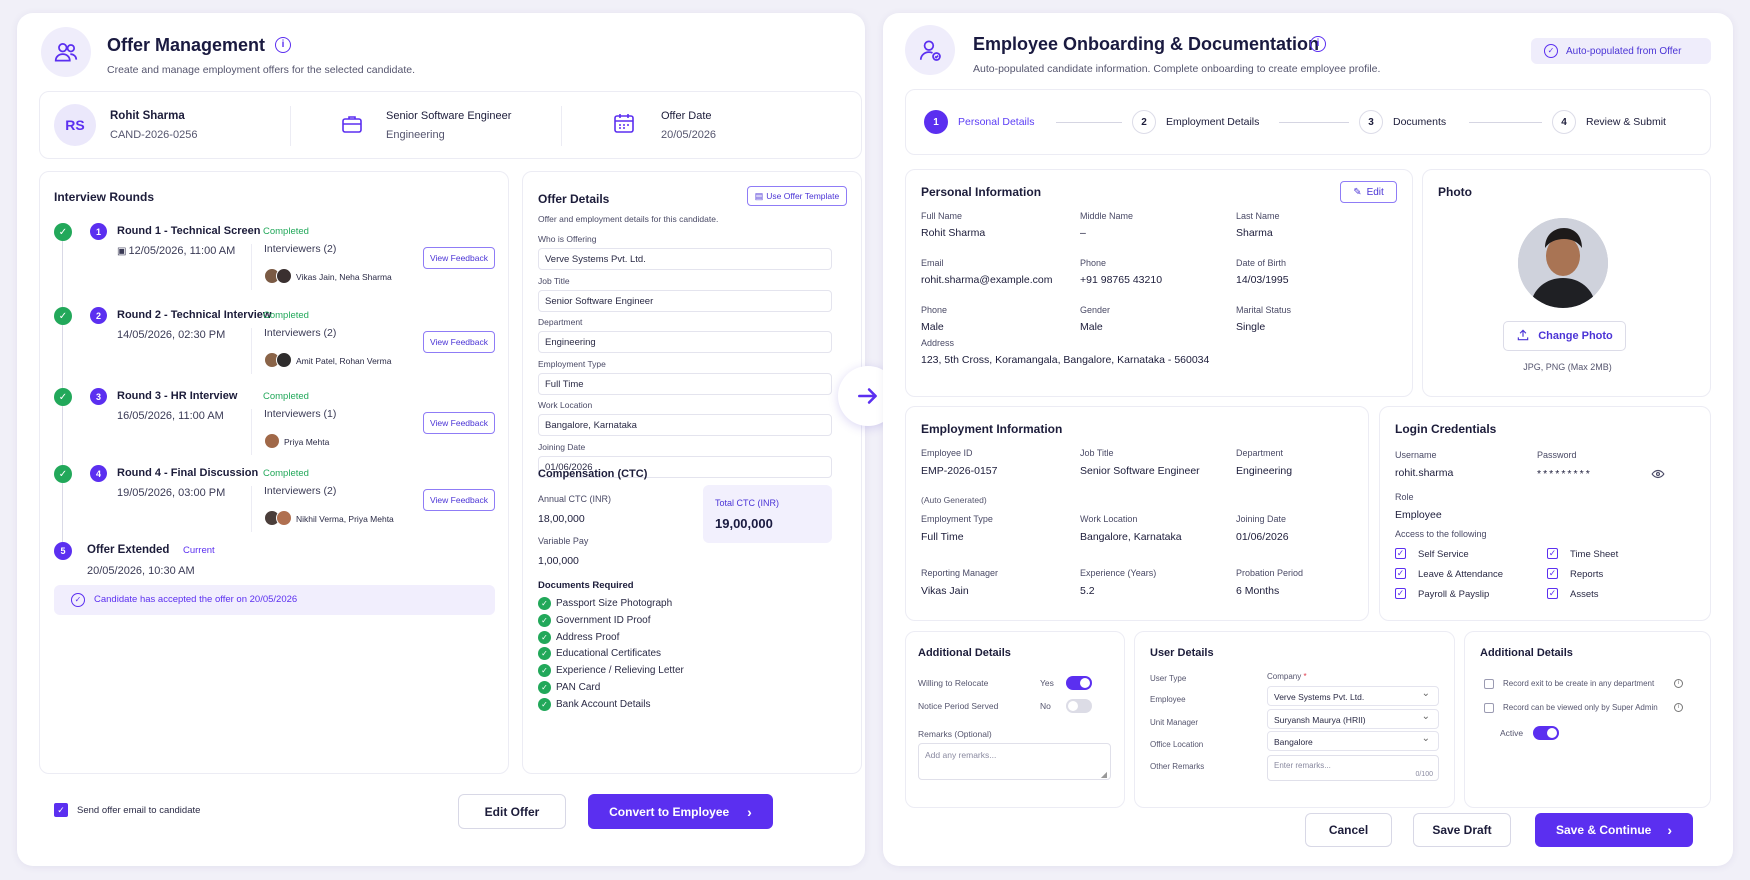 The image size is (1750, 880). I want to click on step-number: 5, so click(63, 551).